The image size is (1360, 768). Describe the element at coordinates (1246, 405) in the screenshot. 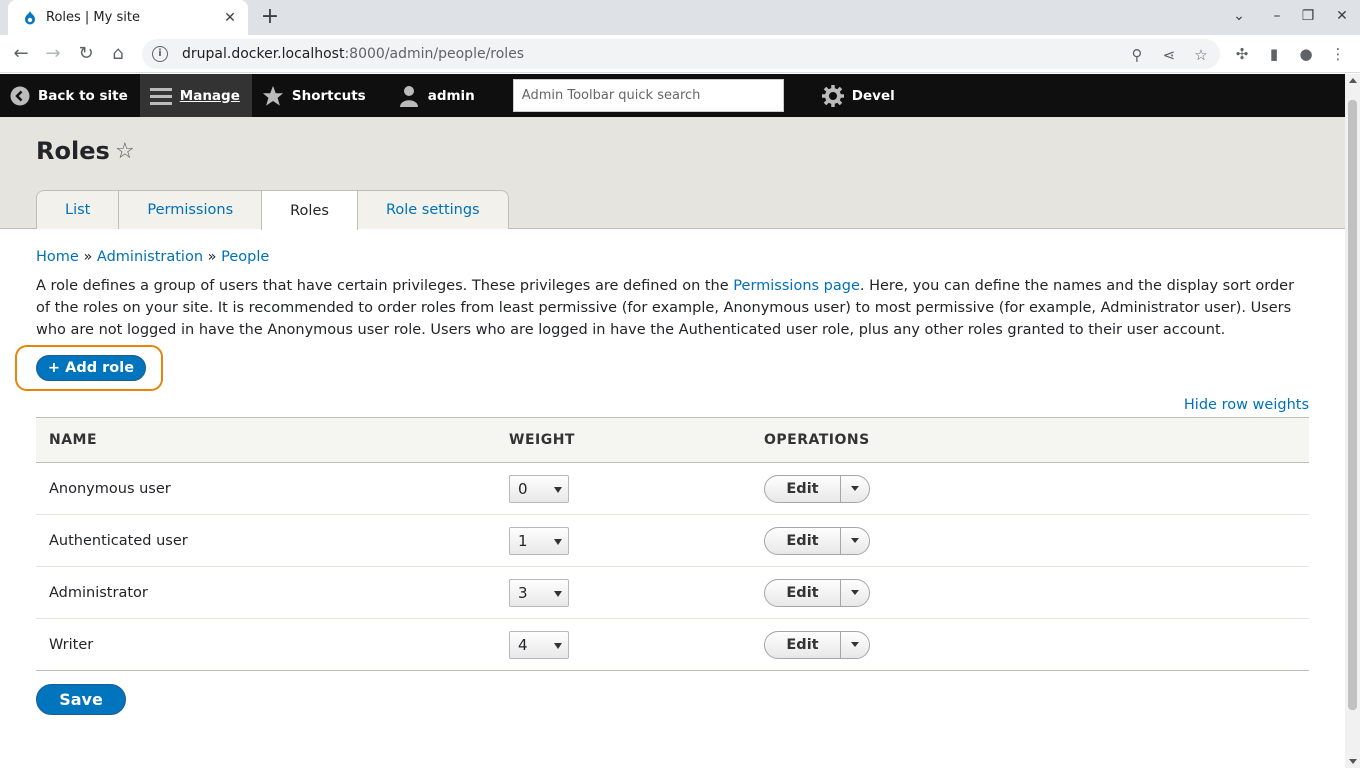

I see `hide-row-weights-link: Hide row weights` at that location.